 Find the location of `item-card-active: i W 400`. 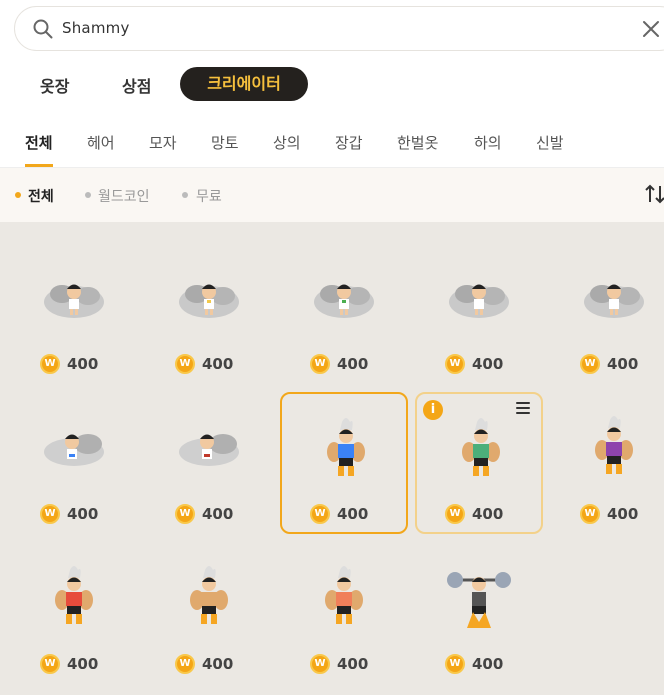

item-card-active: i W 400 is located at coordinates (479, 463).